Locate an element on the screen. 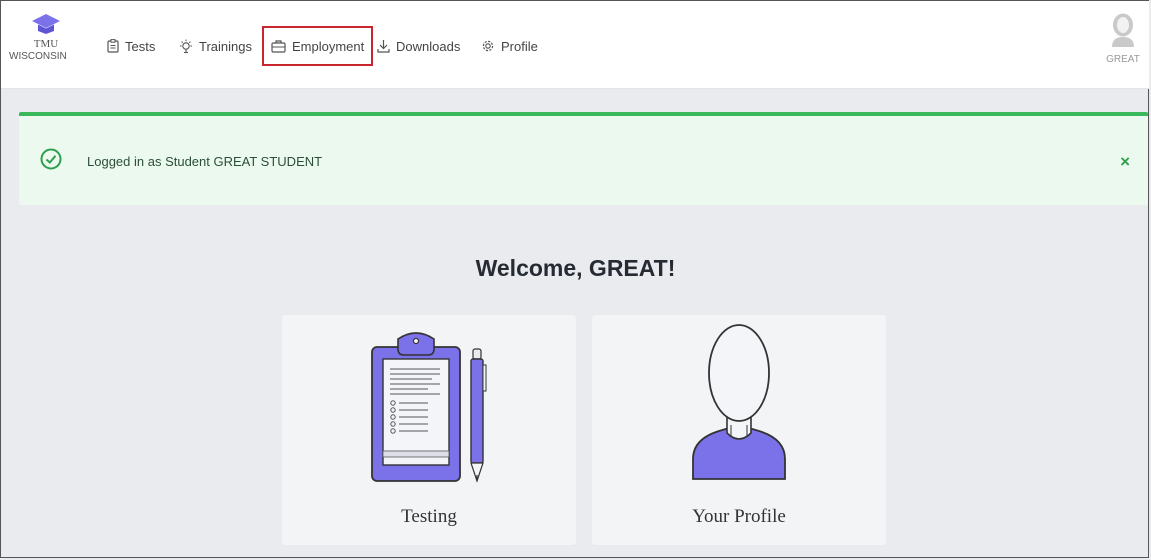 This screenshot has height=560, width=1151. nav-employment: Employment is located at coordinates (318, 46).